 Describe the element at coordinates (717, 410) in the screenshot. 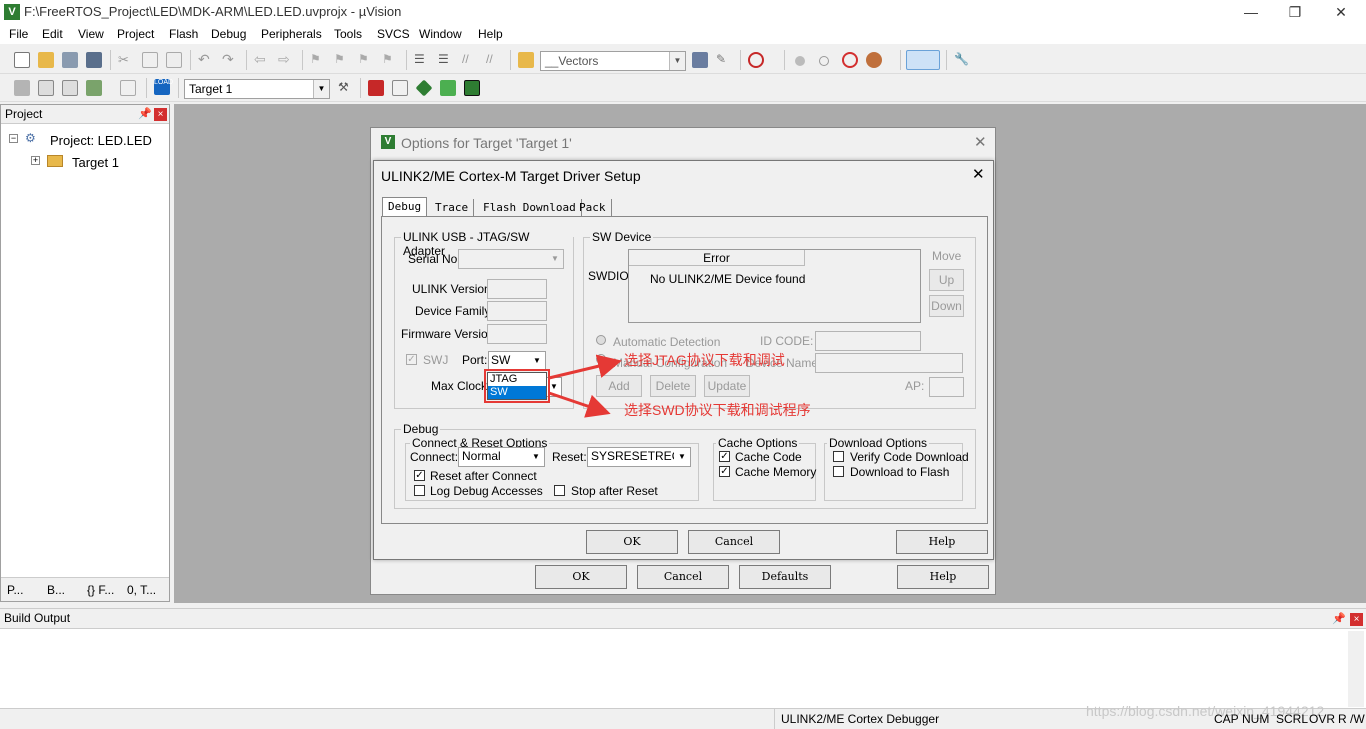

I see `swd-annotation: 选择SWD协议下载和调试程序` at that location.